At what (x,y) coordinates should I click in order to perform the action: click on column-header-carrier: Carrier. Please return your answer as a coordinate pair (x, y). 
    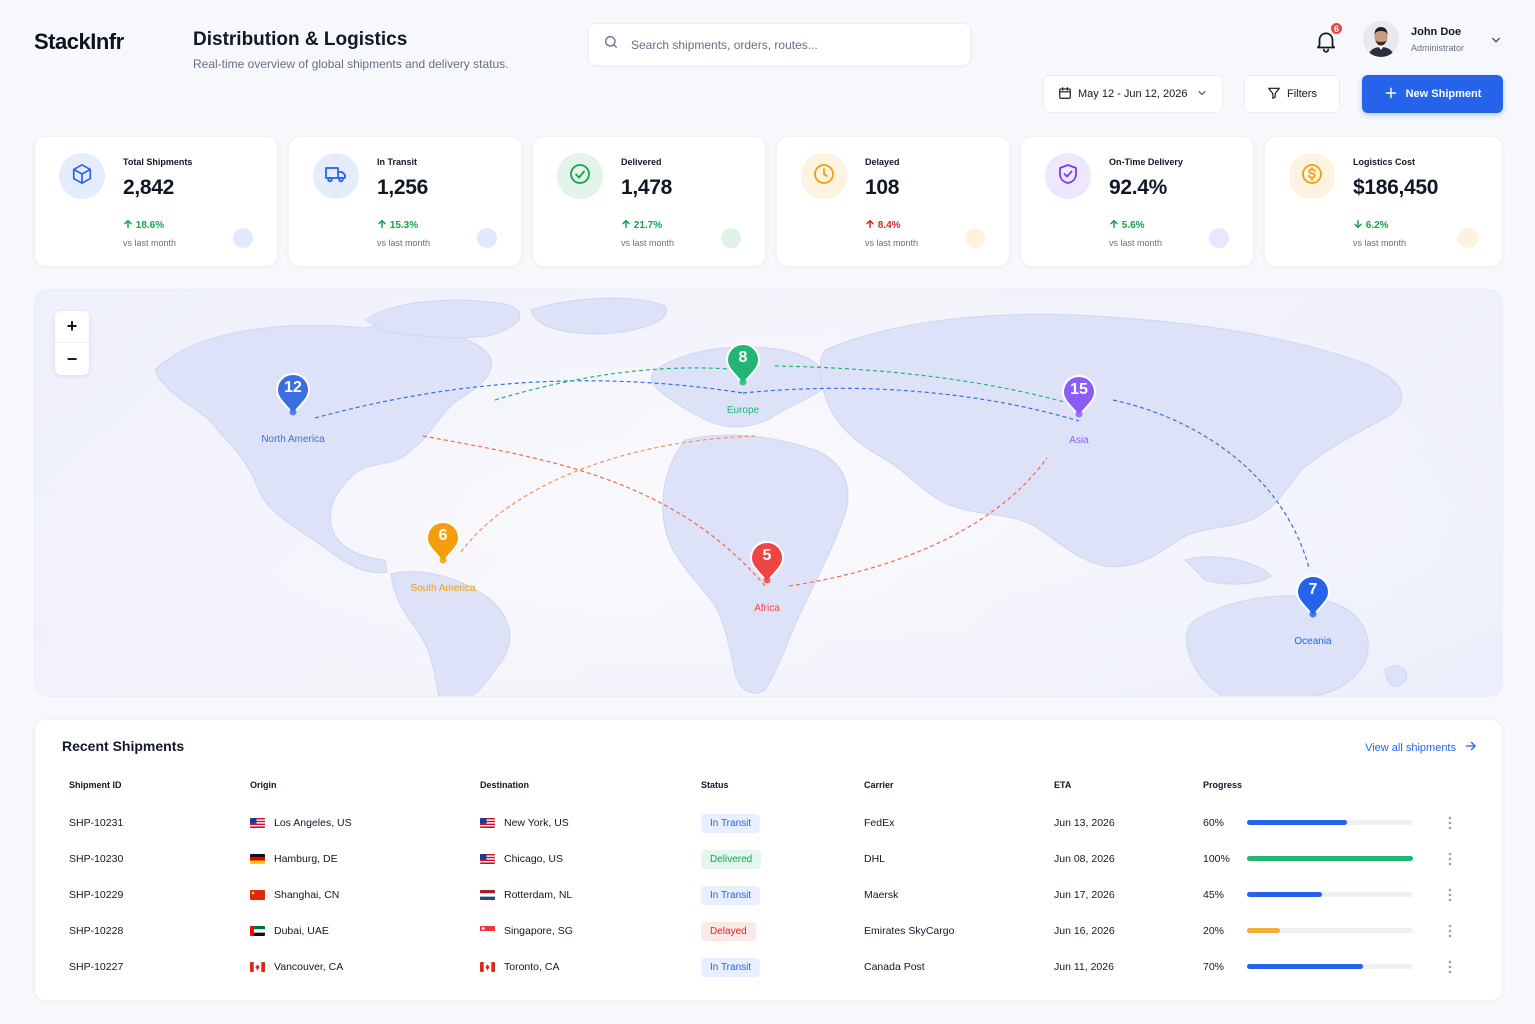
    Looking at the image, I should click on (879, 785).